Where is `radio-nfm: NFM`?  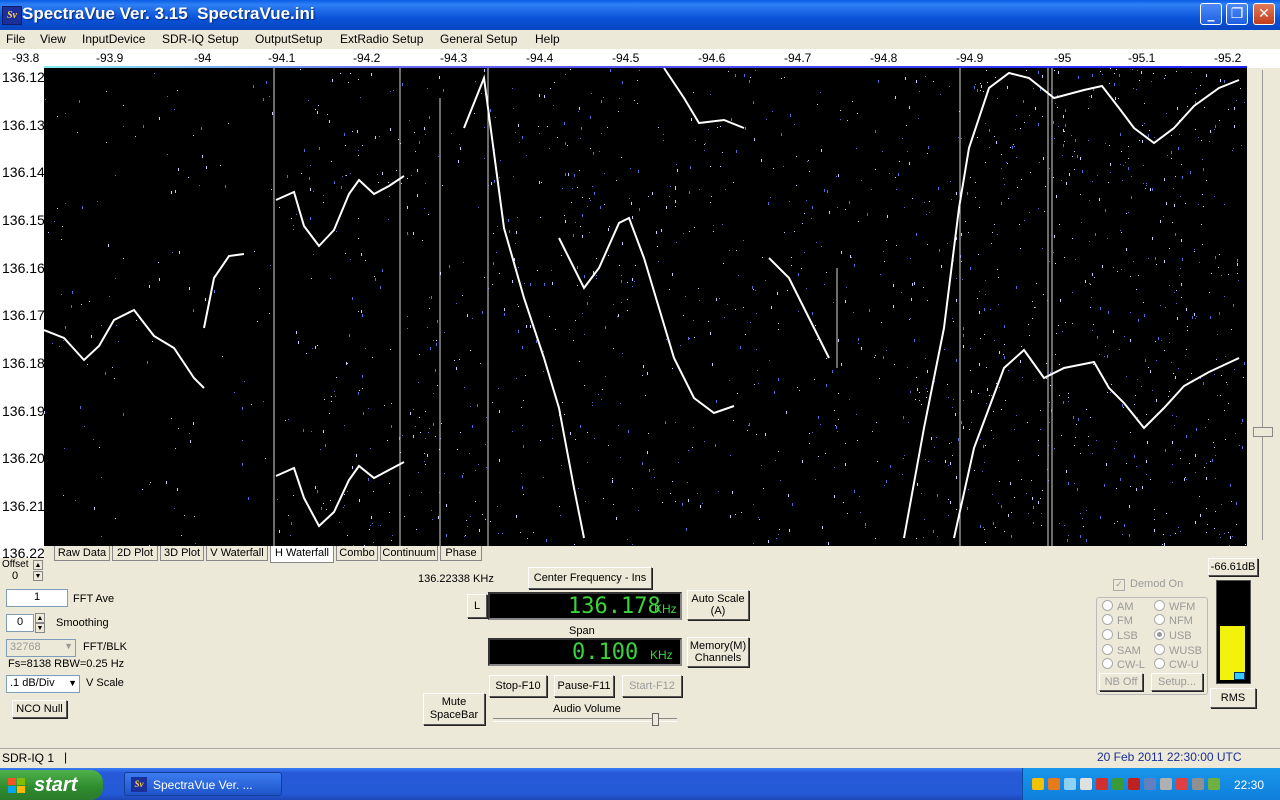
radio-nfm: NFM is located at coordinates (1173, 620).